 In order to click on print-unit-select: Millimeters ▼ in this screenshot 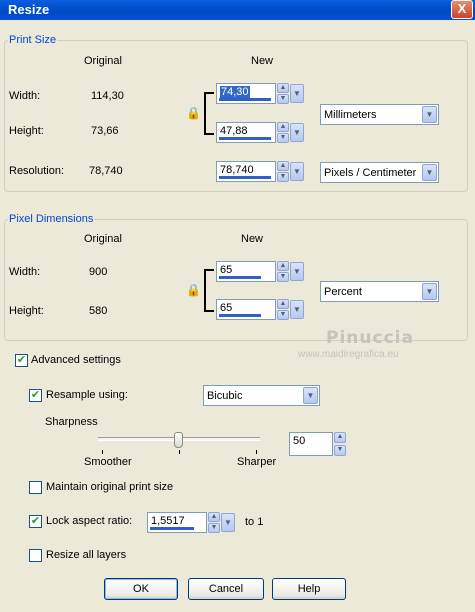, I will do `click(379, 114)`.